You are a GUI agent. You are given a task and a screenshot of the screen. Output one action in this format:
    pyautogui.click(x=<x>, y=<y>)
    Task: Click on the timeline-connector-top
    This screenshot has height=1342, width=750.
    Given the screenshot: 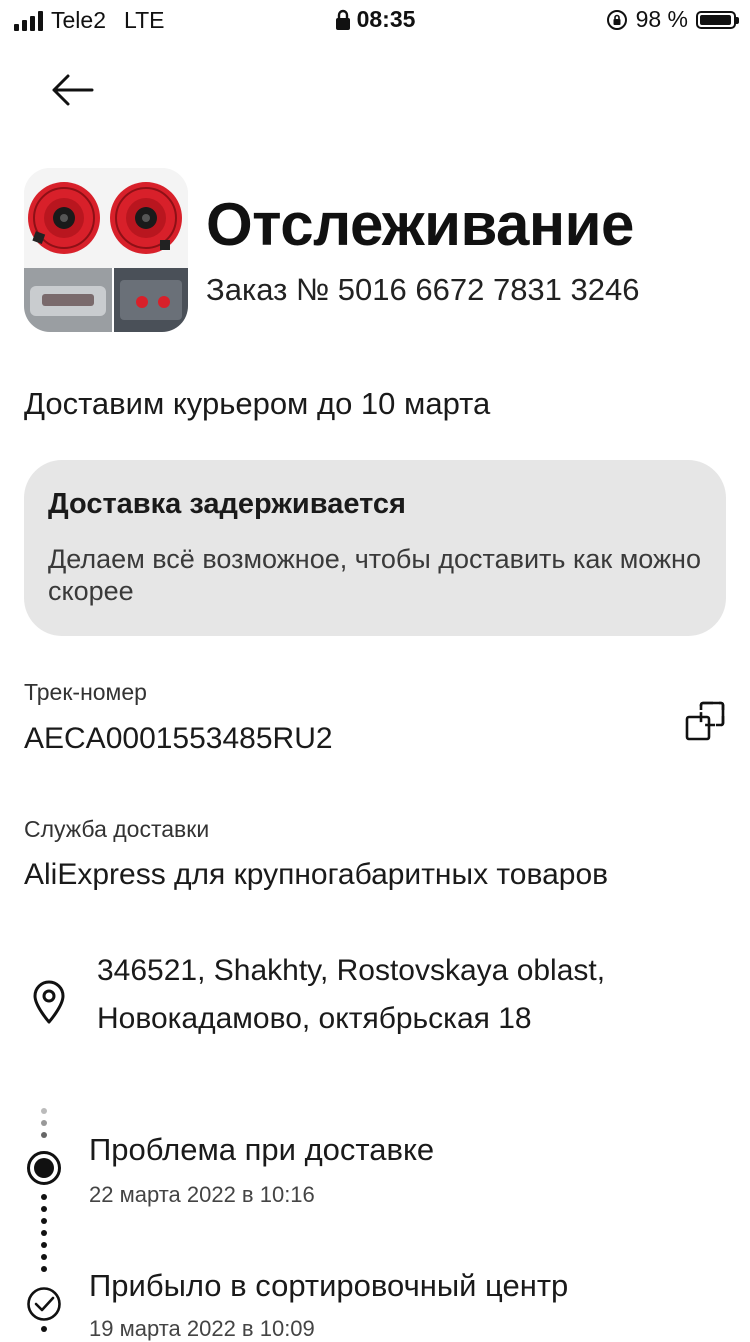 What is the action you would take?
    pyautogui.click(x=44, y=1126)
    